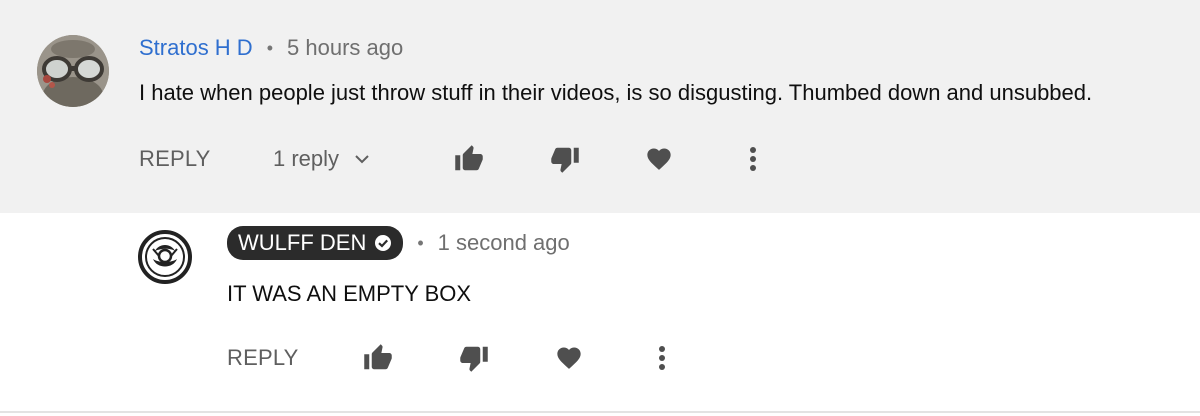  Describe the element at coordinates (504, 243) in the screenshot. I see `reply-timestamp: 1 second ago` at that location.